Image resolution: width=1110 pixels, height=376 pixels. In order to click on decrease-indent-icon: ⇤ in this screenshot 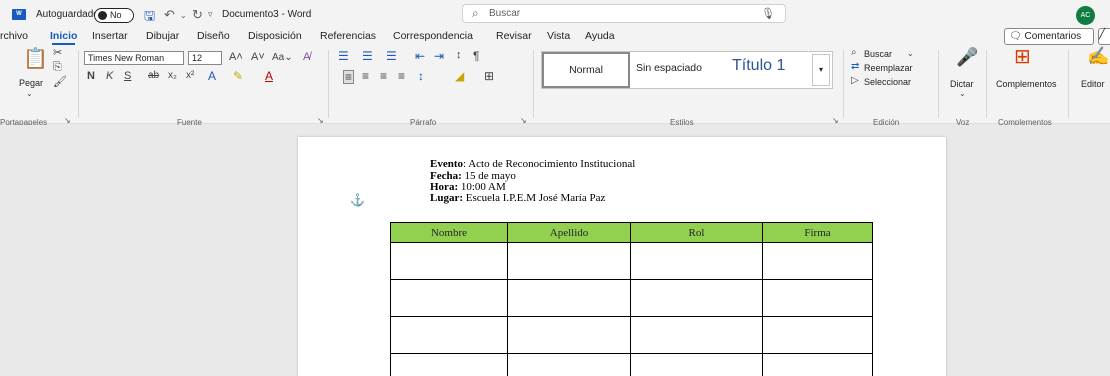, I will do `click(420, 56)`.